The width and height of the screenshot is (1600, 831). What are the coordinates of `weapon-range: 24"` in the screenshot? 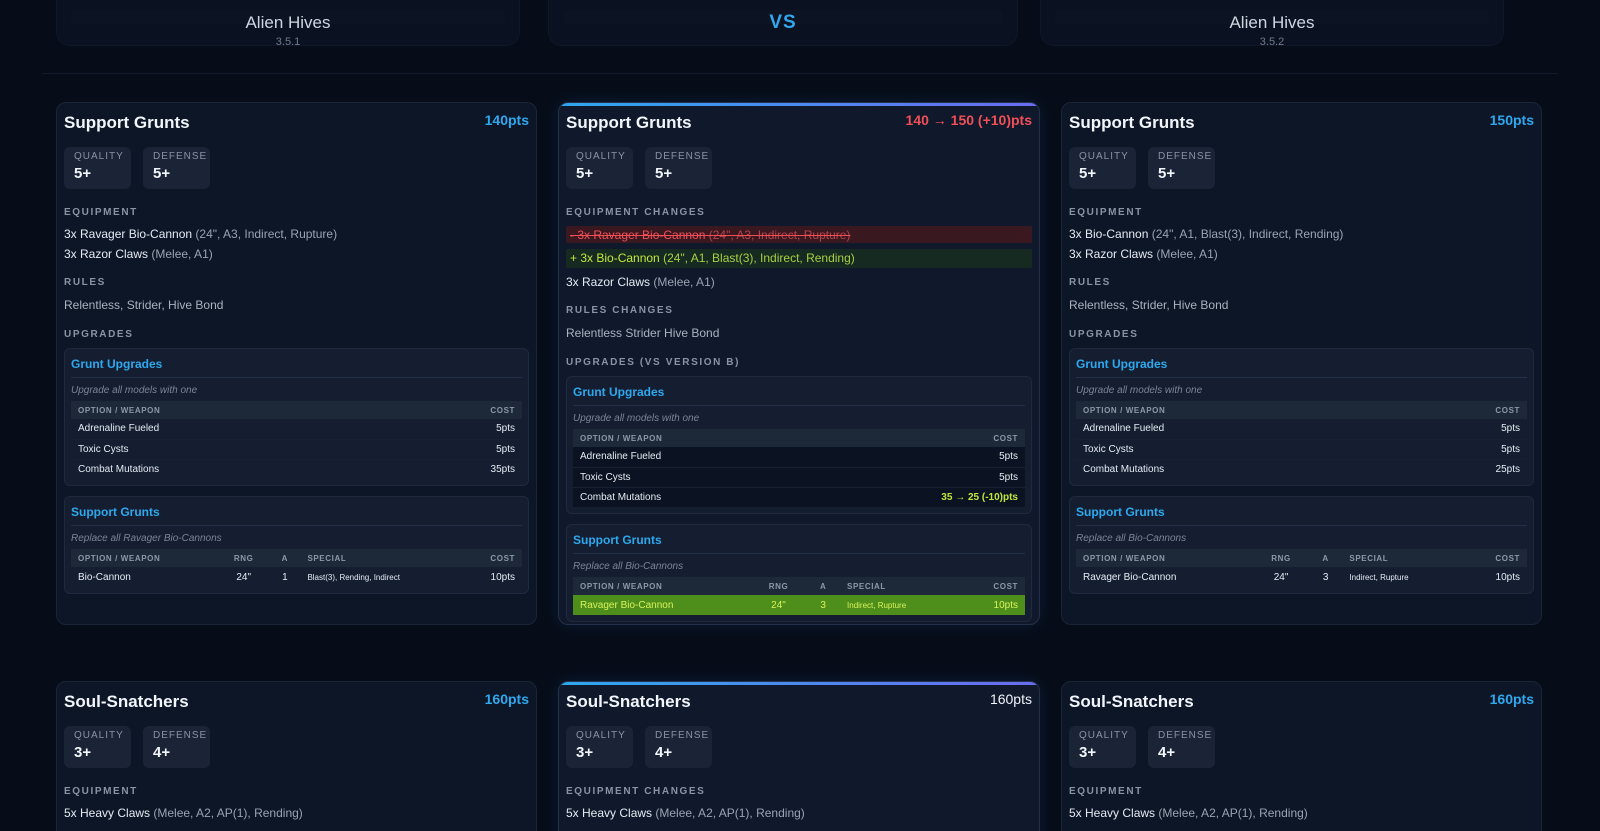 It's located at (1281, 577).